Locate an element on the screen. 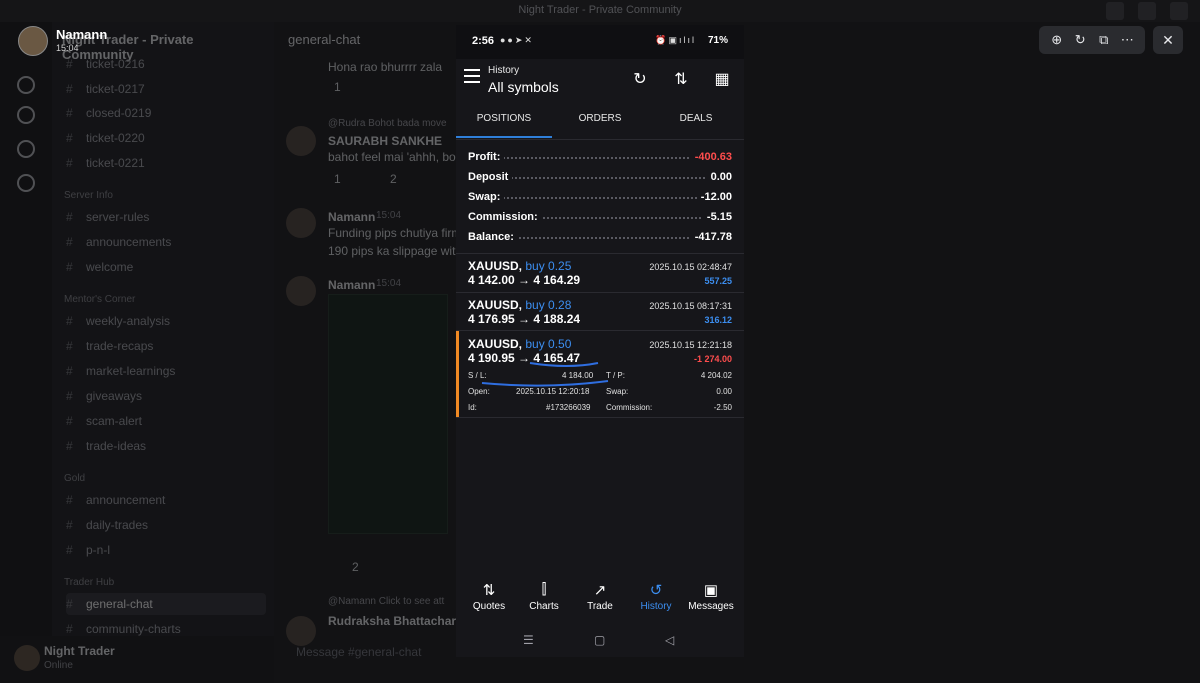 Image resolution: width=1200 pixels, height=683 pixels. channel-weekly-analysis: # weekly-analysis is located at coordinates (166, 321).